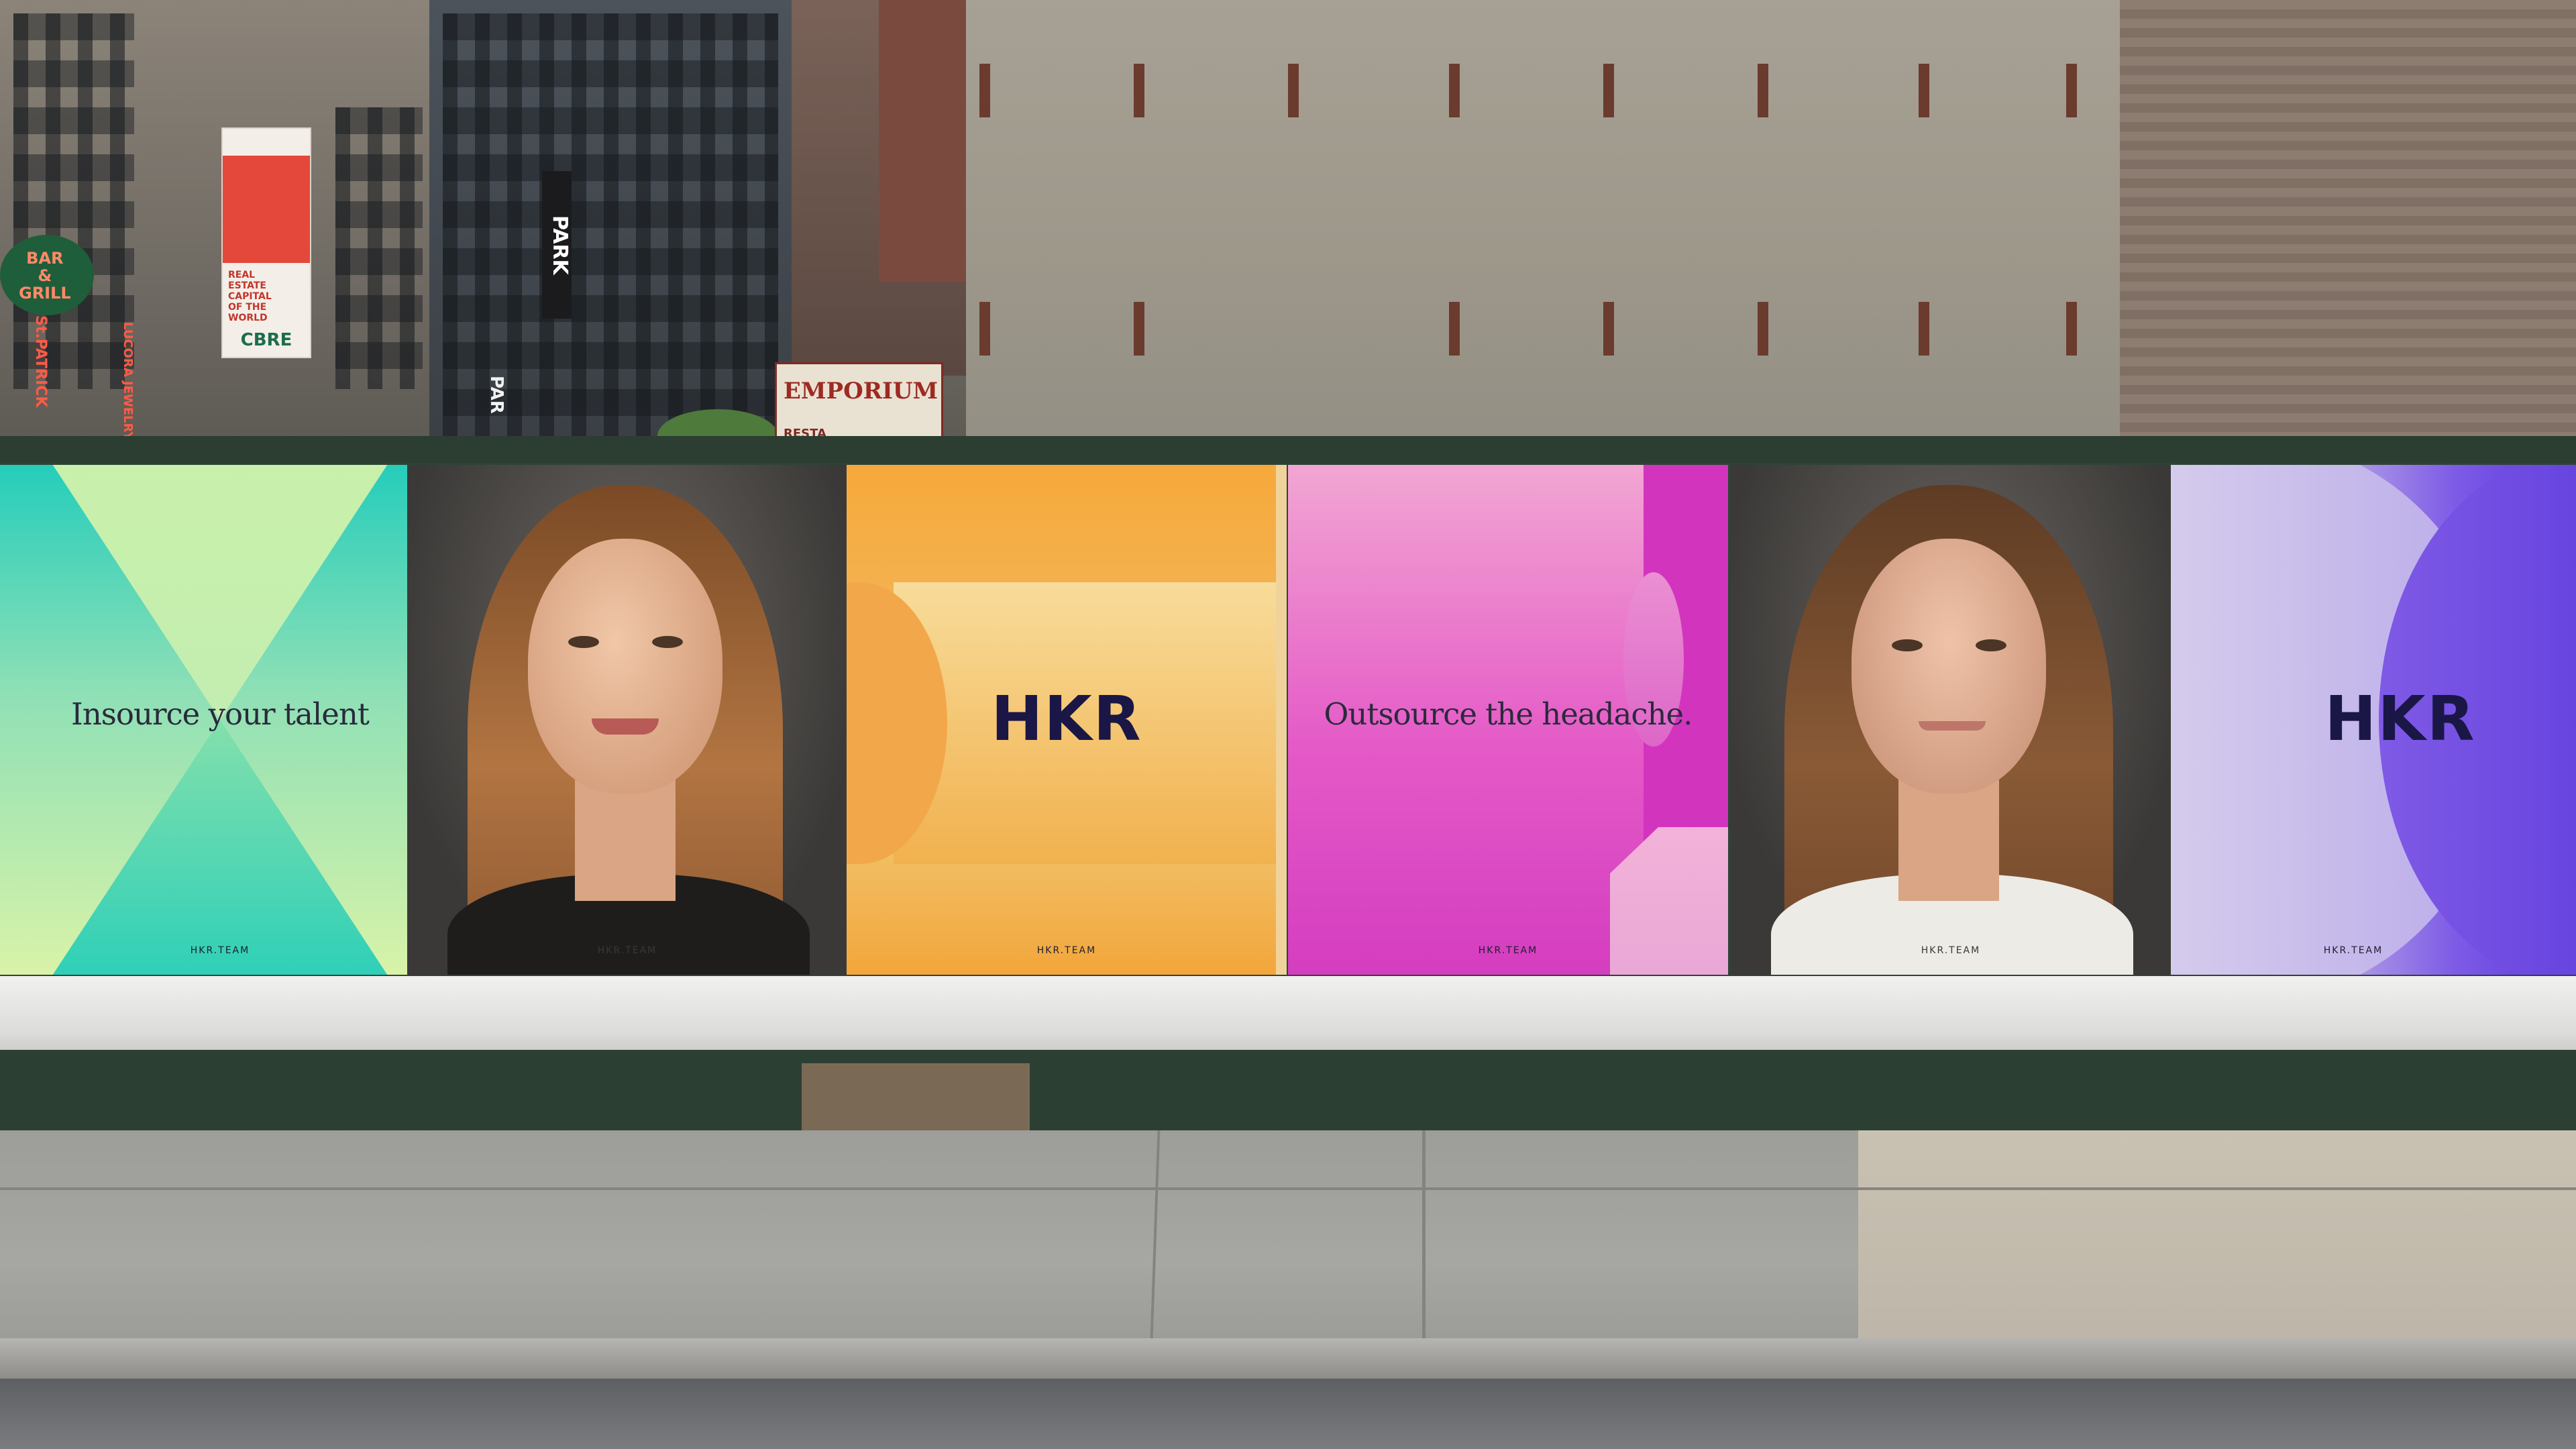  What do you see at coordinates (45, 276) in the screenshot?
I see `bar-grill-text: BAR & GRILL` at bounding box center [45, 276].